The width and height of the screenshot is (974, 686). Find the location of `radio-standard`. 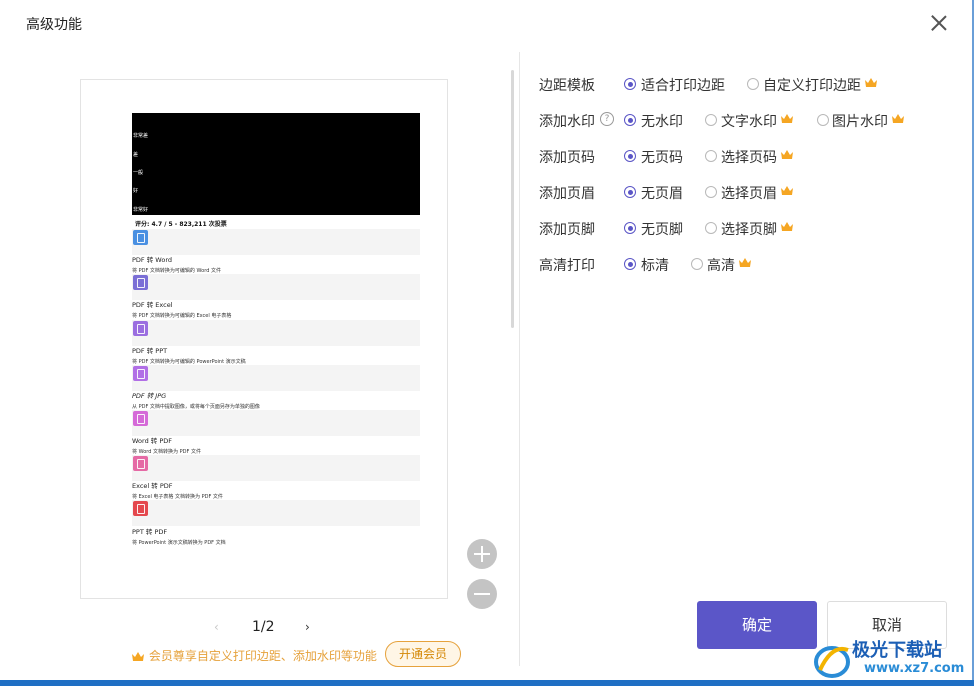

radio-standard is located at coordinates (630, 264).